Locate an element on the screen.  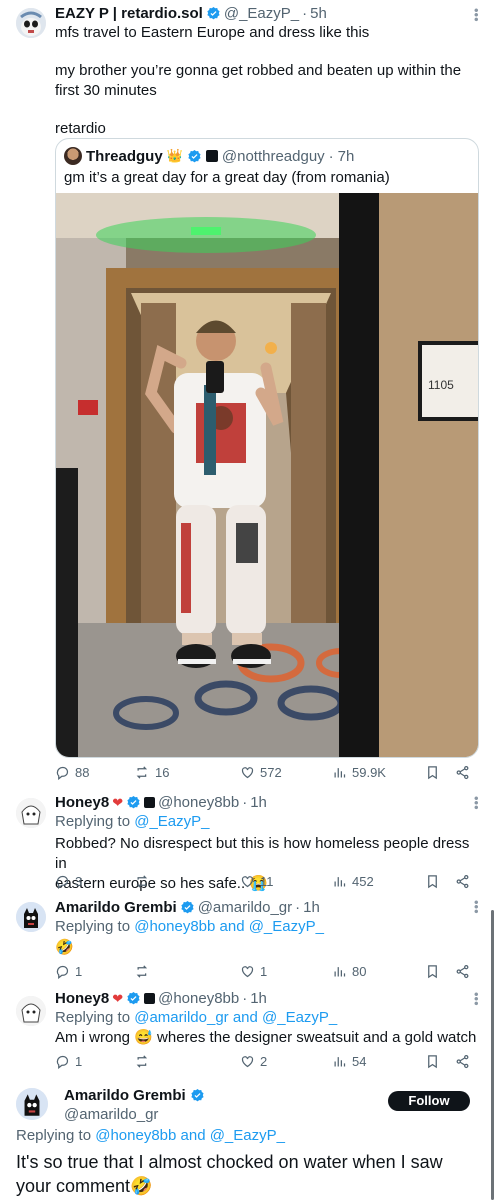
views-button: 80 is located at coordinates (349, 971).